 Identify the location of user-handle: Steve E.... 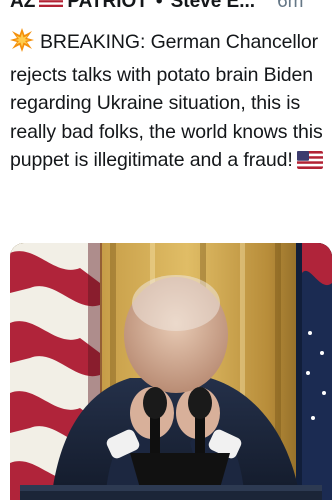
(213, 6).